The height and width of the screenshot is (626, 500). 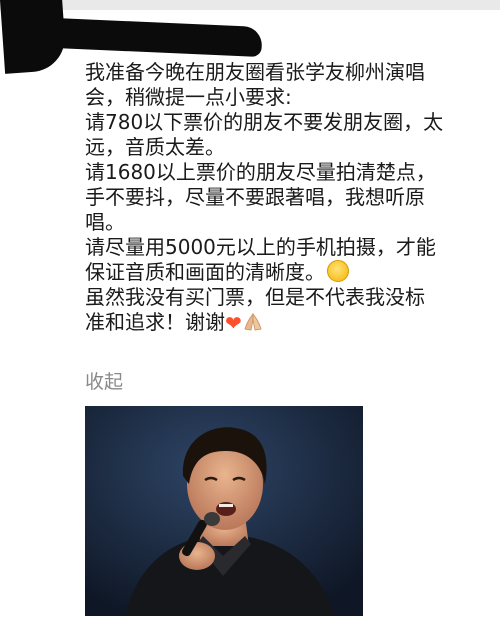 I want to click on post-line: 手不要抖，尽量不要跟著唱，我想听原, so click(x=255, y=197).